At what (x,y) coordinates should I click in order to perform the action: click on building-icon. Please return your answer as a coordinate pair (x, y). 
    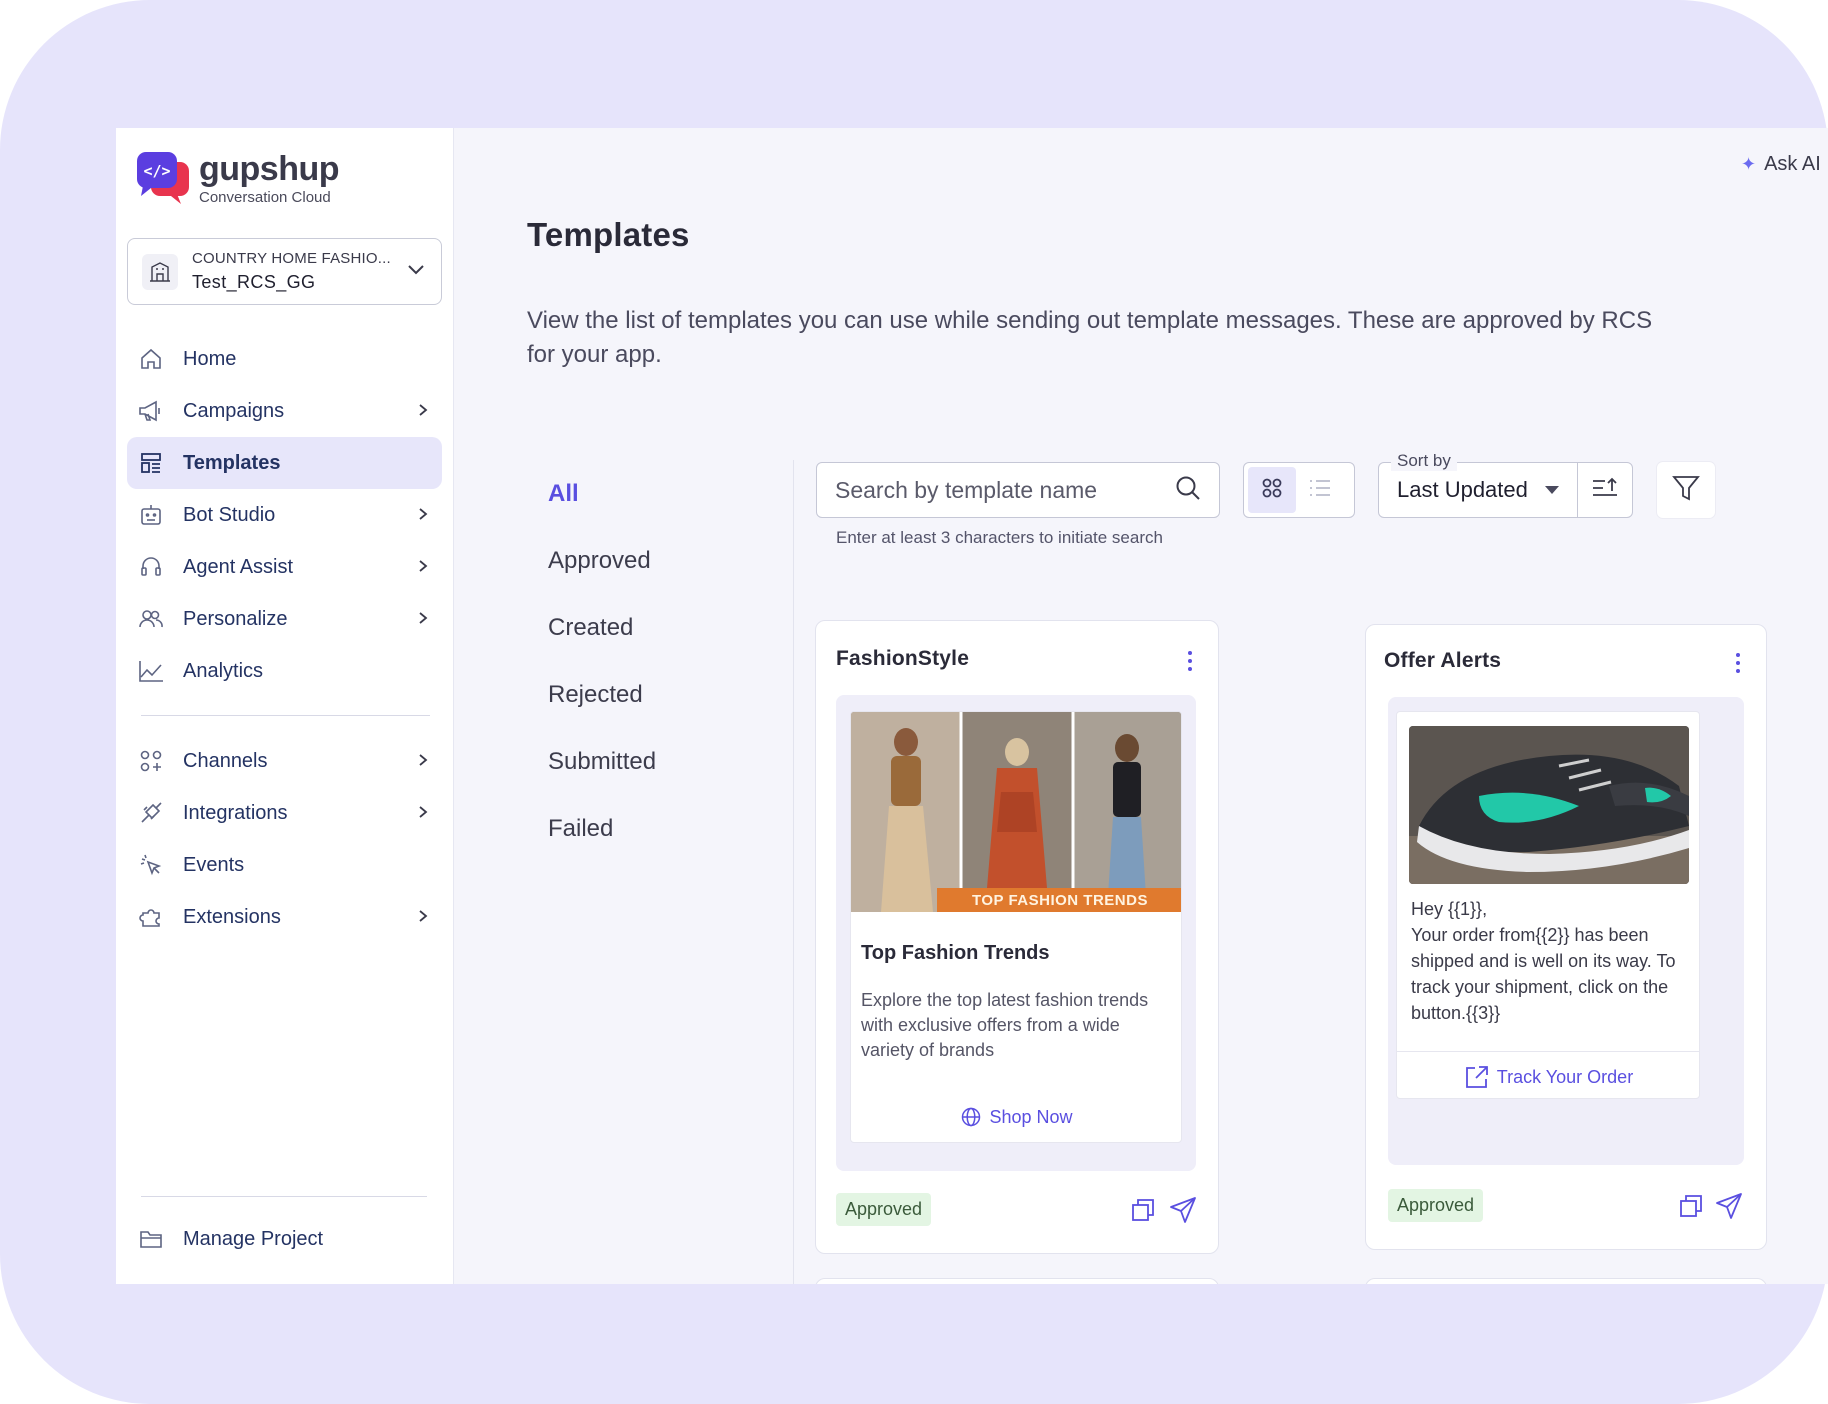
    Looking at the image, I should click on (160, 271).